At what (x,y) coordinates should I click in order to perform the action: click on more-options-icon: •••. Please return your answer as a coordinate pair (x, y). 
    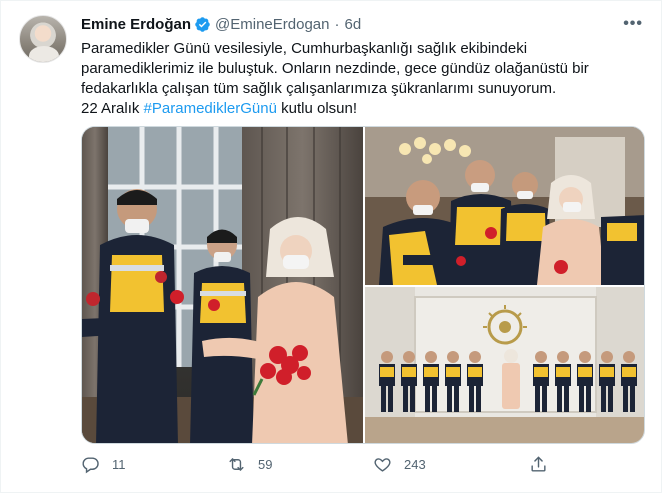
    Looking at the image, I should click on (633, 24).